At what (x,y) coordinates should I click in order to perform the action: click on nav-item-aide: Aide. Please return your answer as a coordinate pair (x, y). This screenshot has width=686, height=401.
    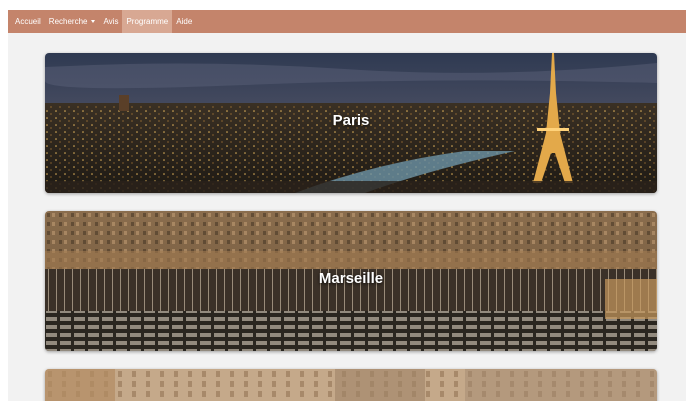
    Looking at the image, I should click on (184, 21).